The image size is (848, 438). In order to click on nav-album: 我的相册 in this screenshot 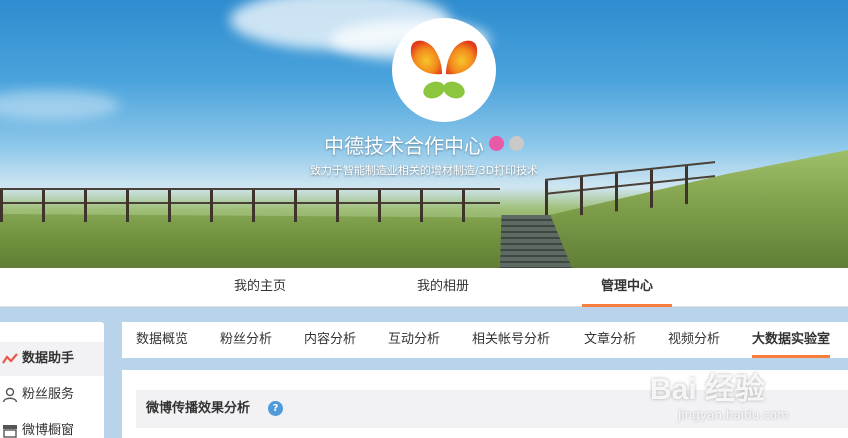, I will do `click(443, 287)`.